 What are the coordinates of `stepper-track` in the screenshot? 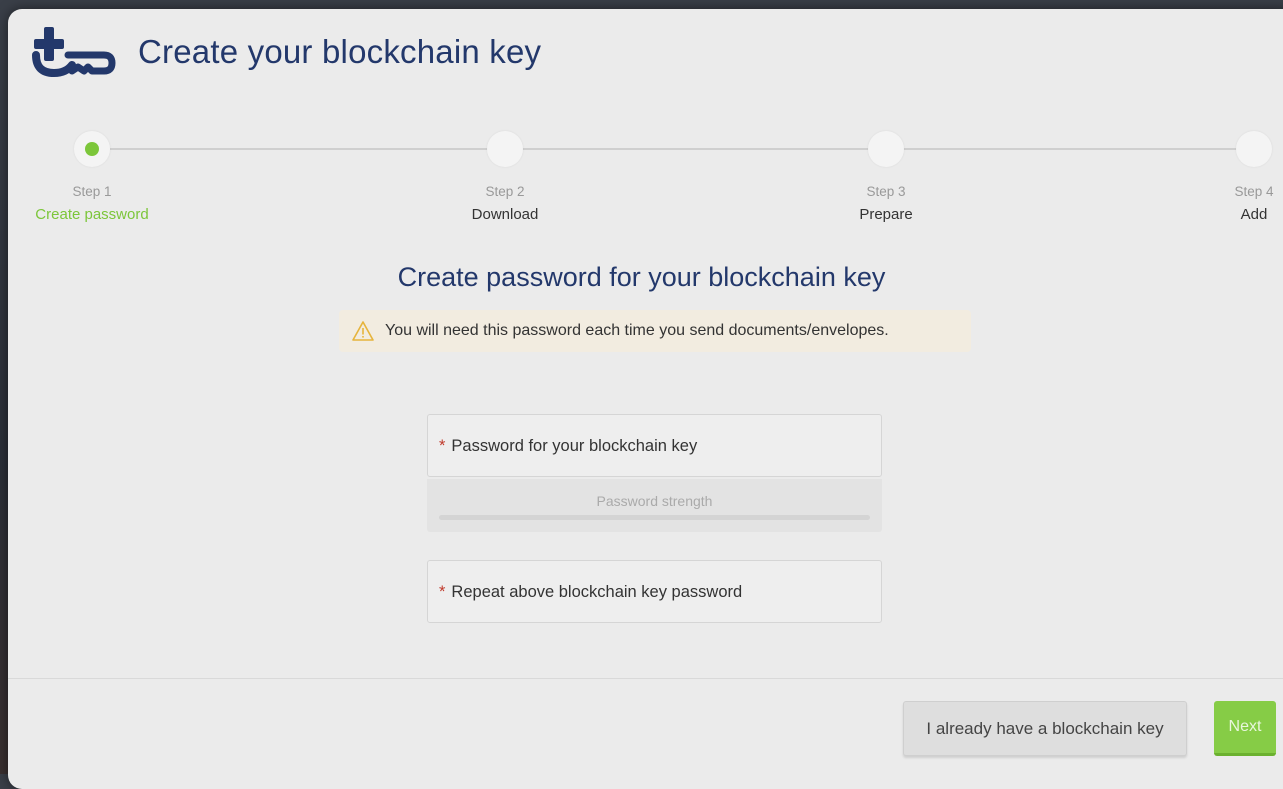 It's located at (680, 149).